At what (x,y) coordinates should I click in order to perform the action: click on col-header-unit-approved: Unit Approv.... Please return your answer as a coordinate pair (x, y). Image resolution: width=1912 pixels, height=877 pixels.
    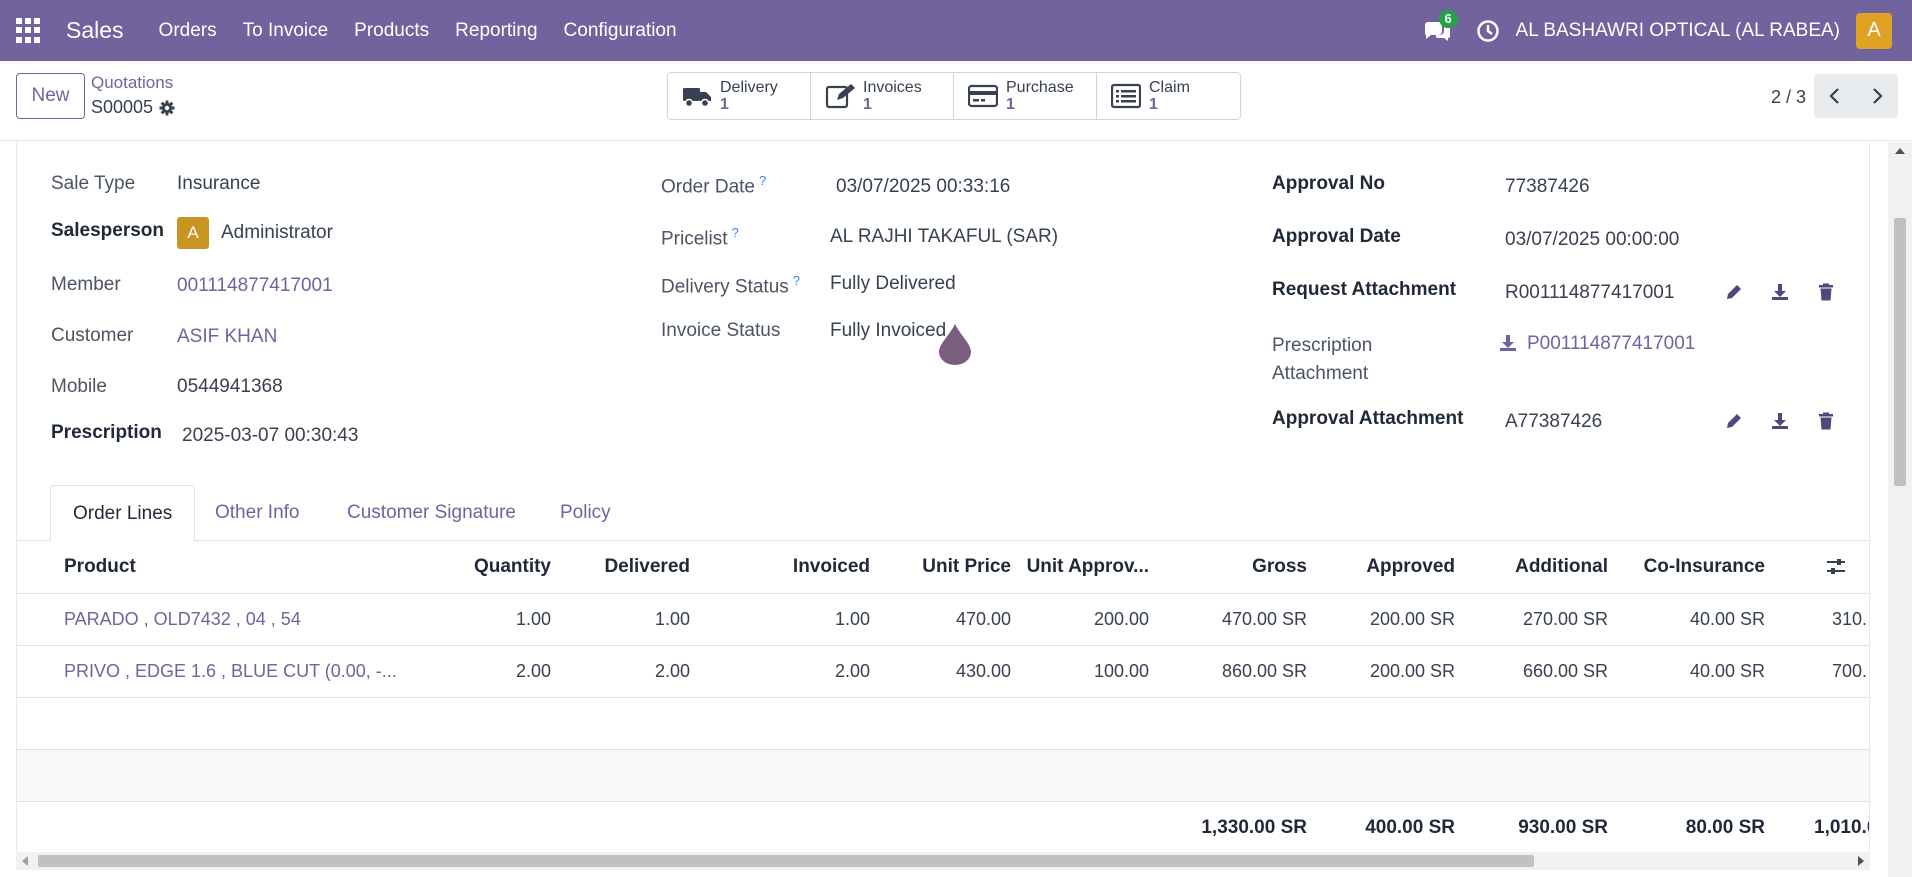
    Looking at the image, I should click on (1088, 567).